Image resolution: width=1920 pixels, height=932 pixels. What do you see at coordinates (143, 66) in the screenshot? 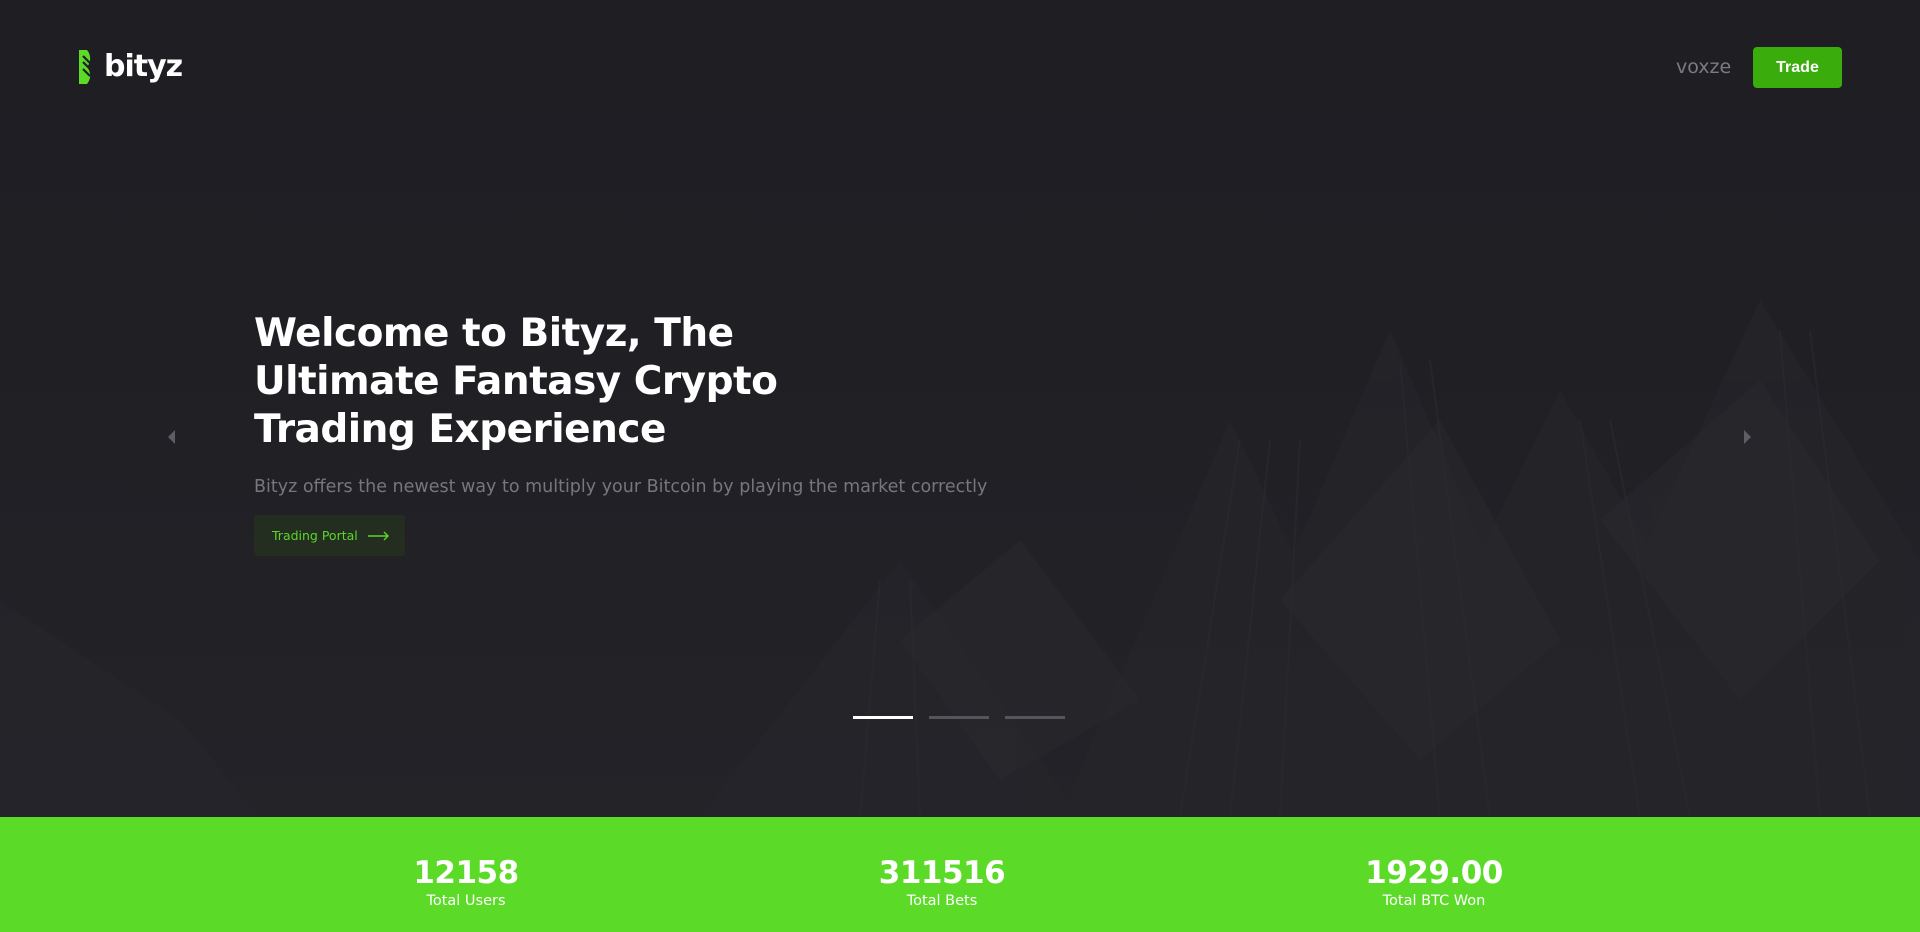
I see `brand-name: bityz` at bounding box center [143, 66].